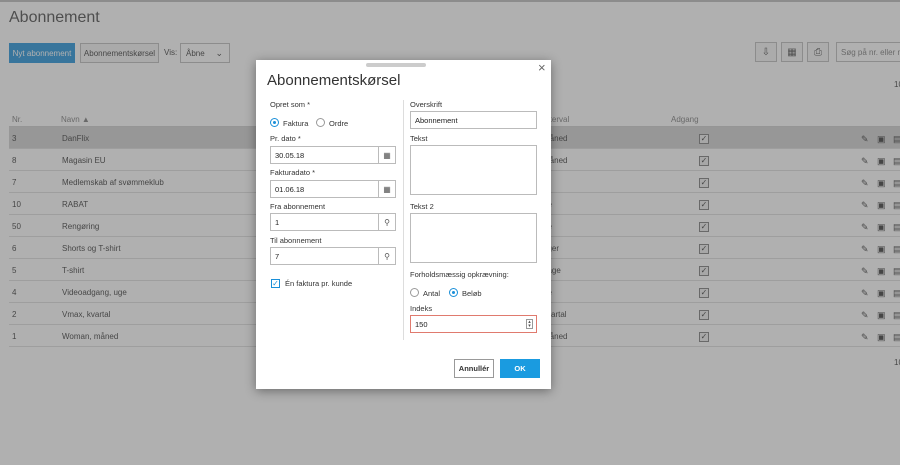  What do you see at coordinates (473, 170) in the screenshot?
I see `text-area` at bounding box center [473, 170].